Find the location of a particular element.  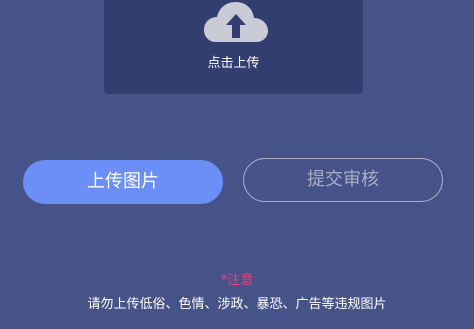

notice-text: 请勿上传低俗、色情、涉政、暴恐、广告等违规图片 is located at coordinates (237, 304).